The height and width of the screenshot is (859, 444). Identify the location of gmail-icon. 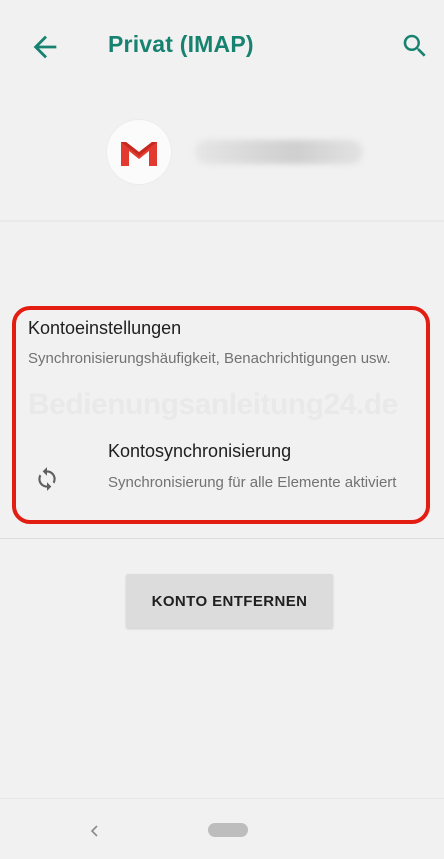
(139, 154).